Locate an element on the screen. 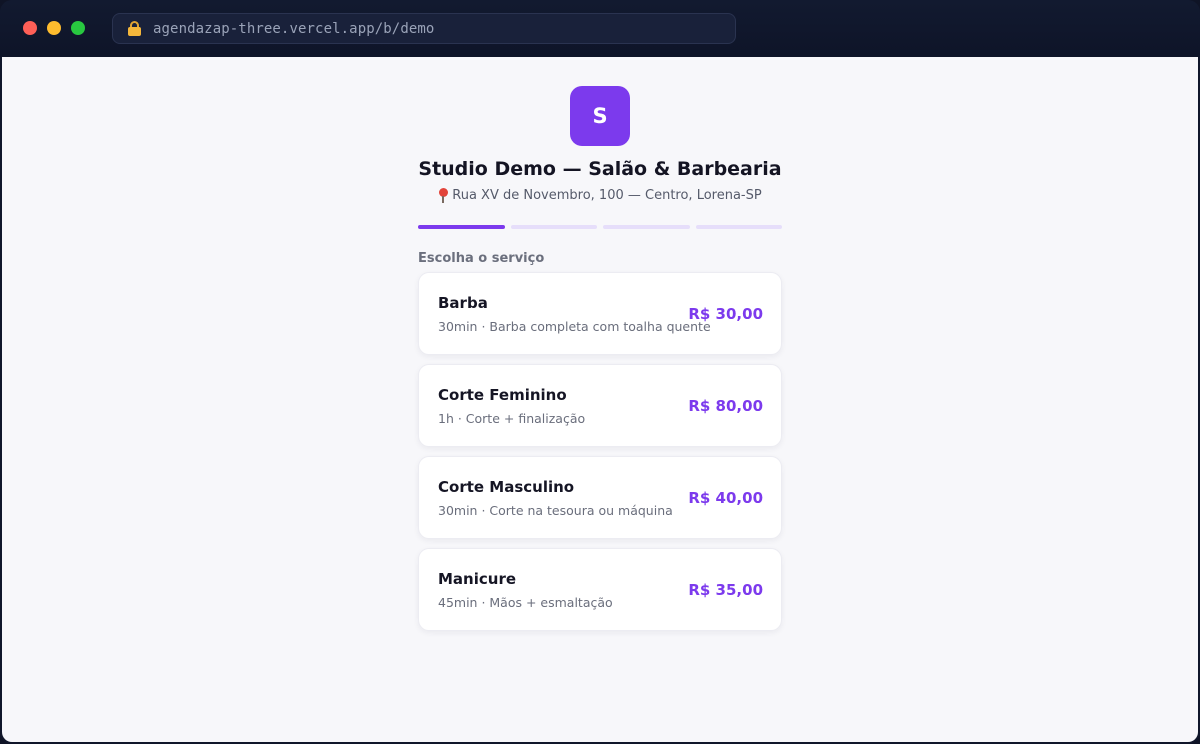 This screenshot has width=1200, height=744. business-logo: S is located at coordinates (600, 116).